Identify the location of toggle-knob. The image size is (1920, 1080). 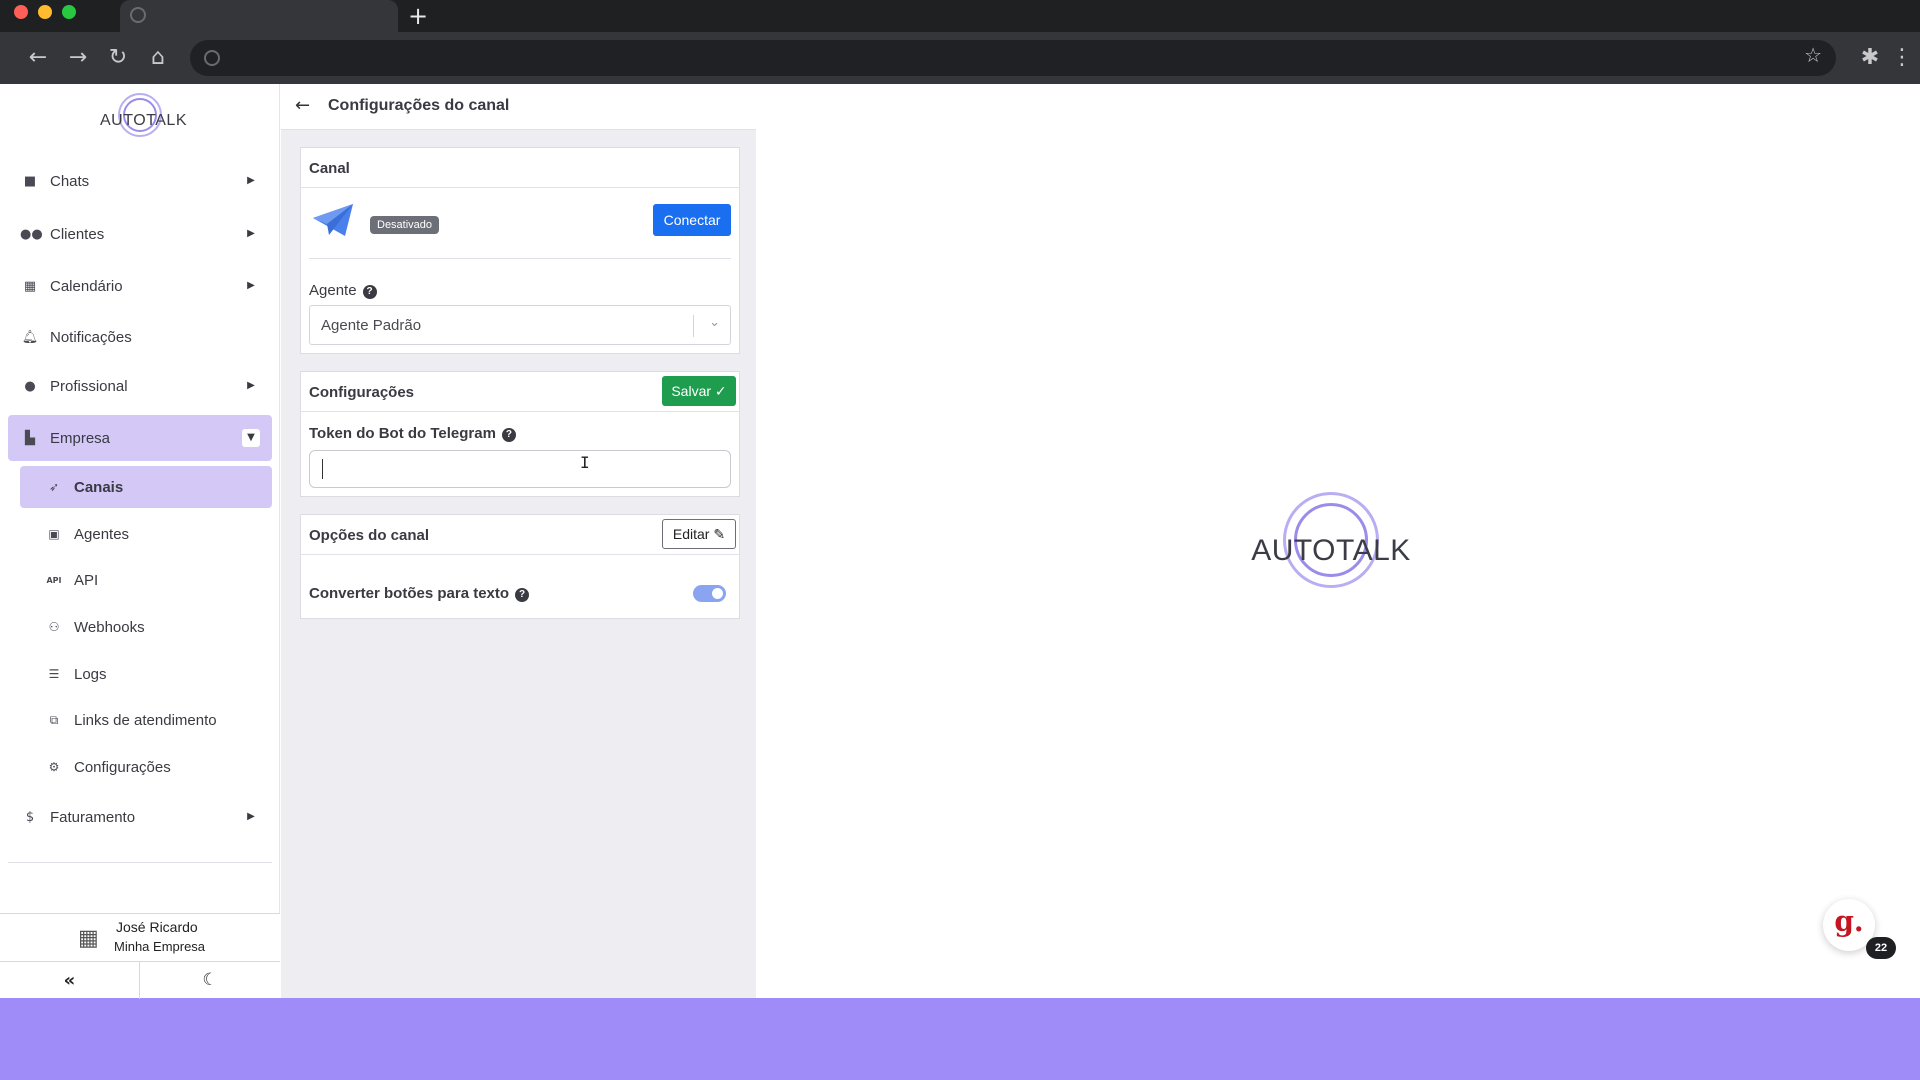
(717, 593).